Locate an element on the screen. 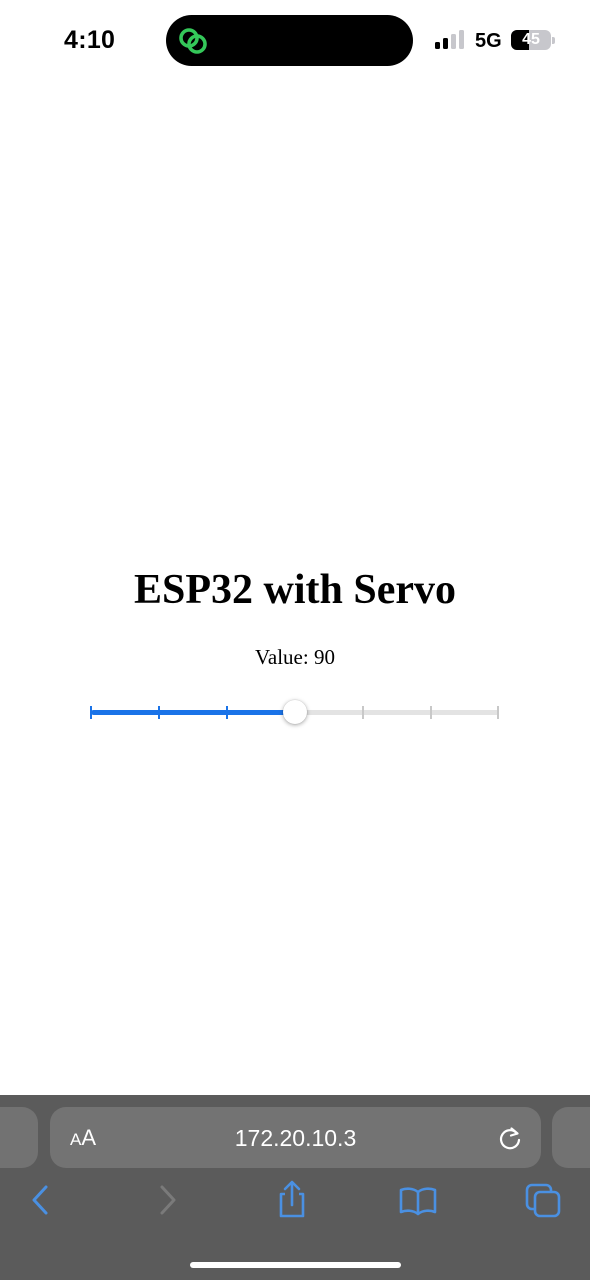 The image size is (590, 1280). next-tab-peek is located at coordinates (571, 1137).